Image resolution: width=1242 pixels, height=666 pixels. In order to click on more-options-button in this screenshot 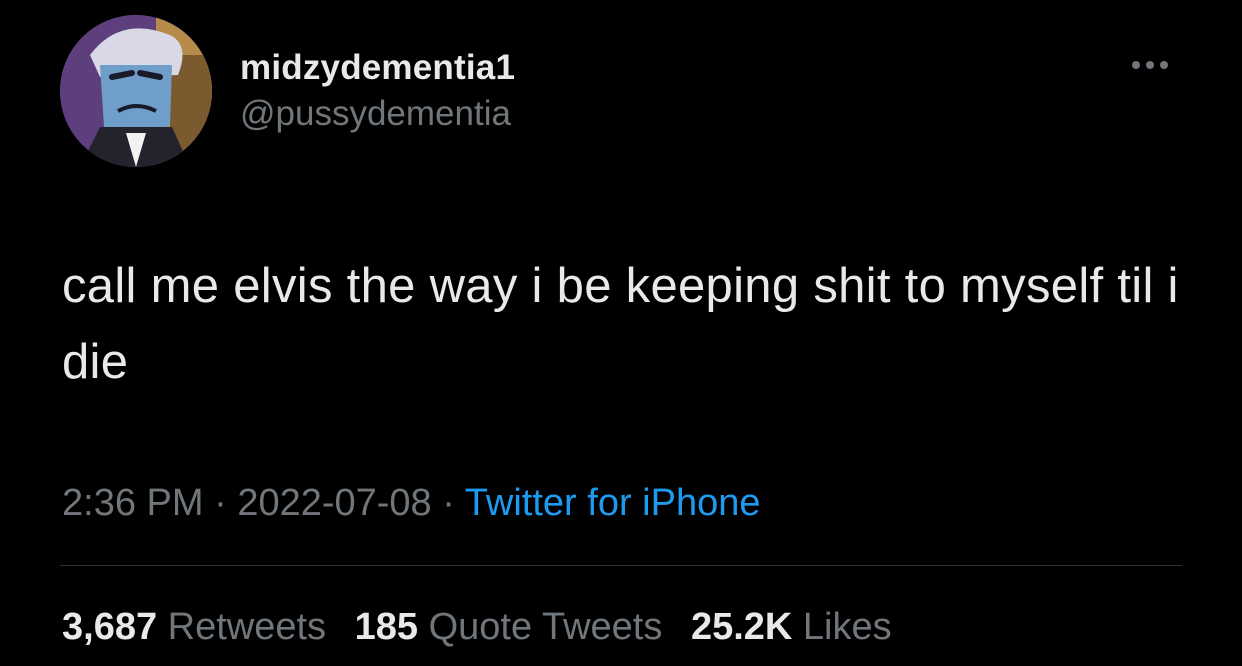, I will do `click(1150, 65)`.